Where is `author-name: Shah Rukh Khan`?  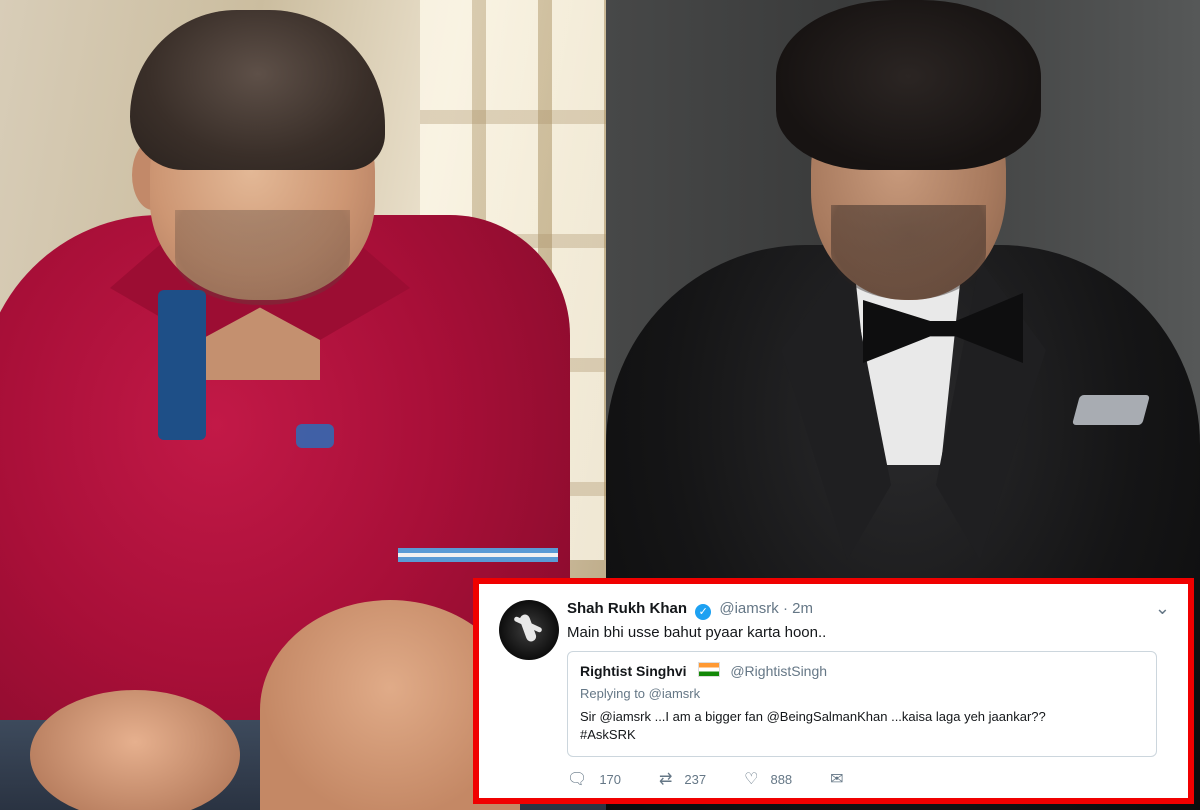
author-name: Shah Rukh Khan is located at coordinates (627, 608).